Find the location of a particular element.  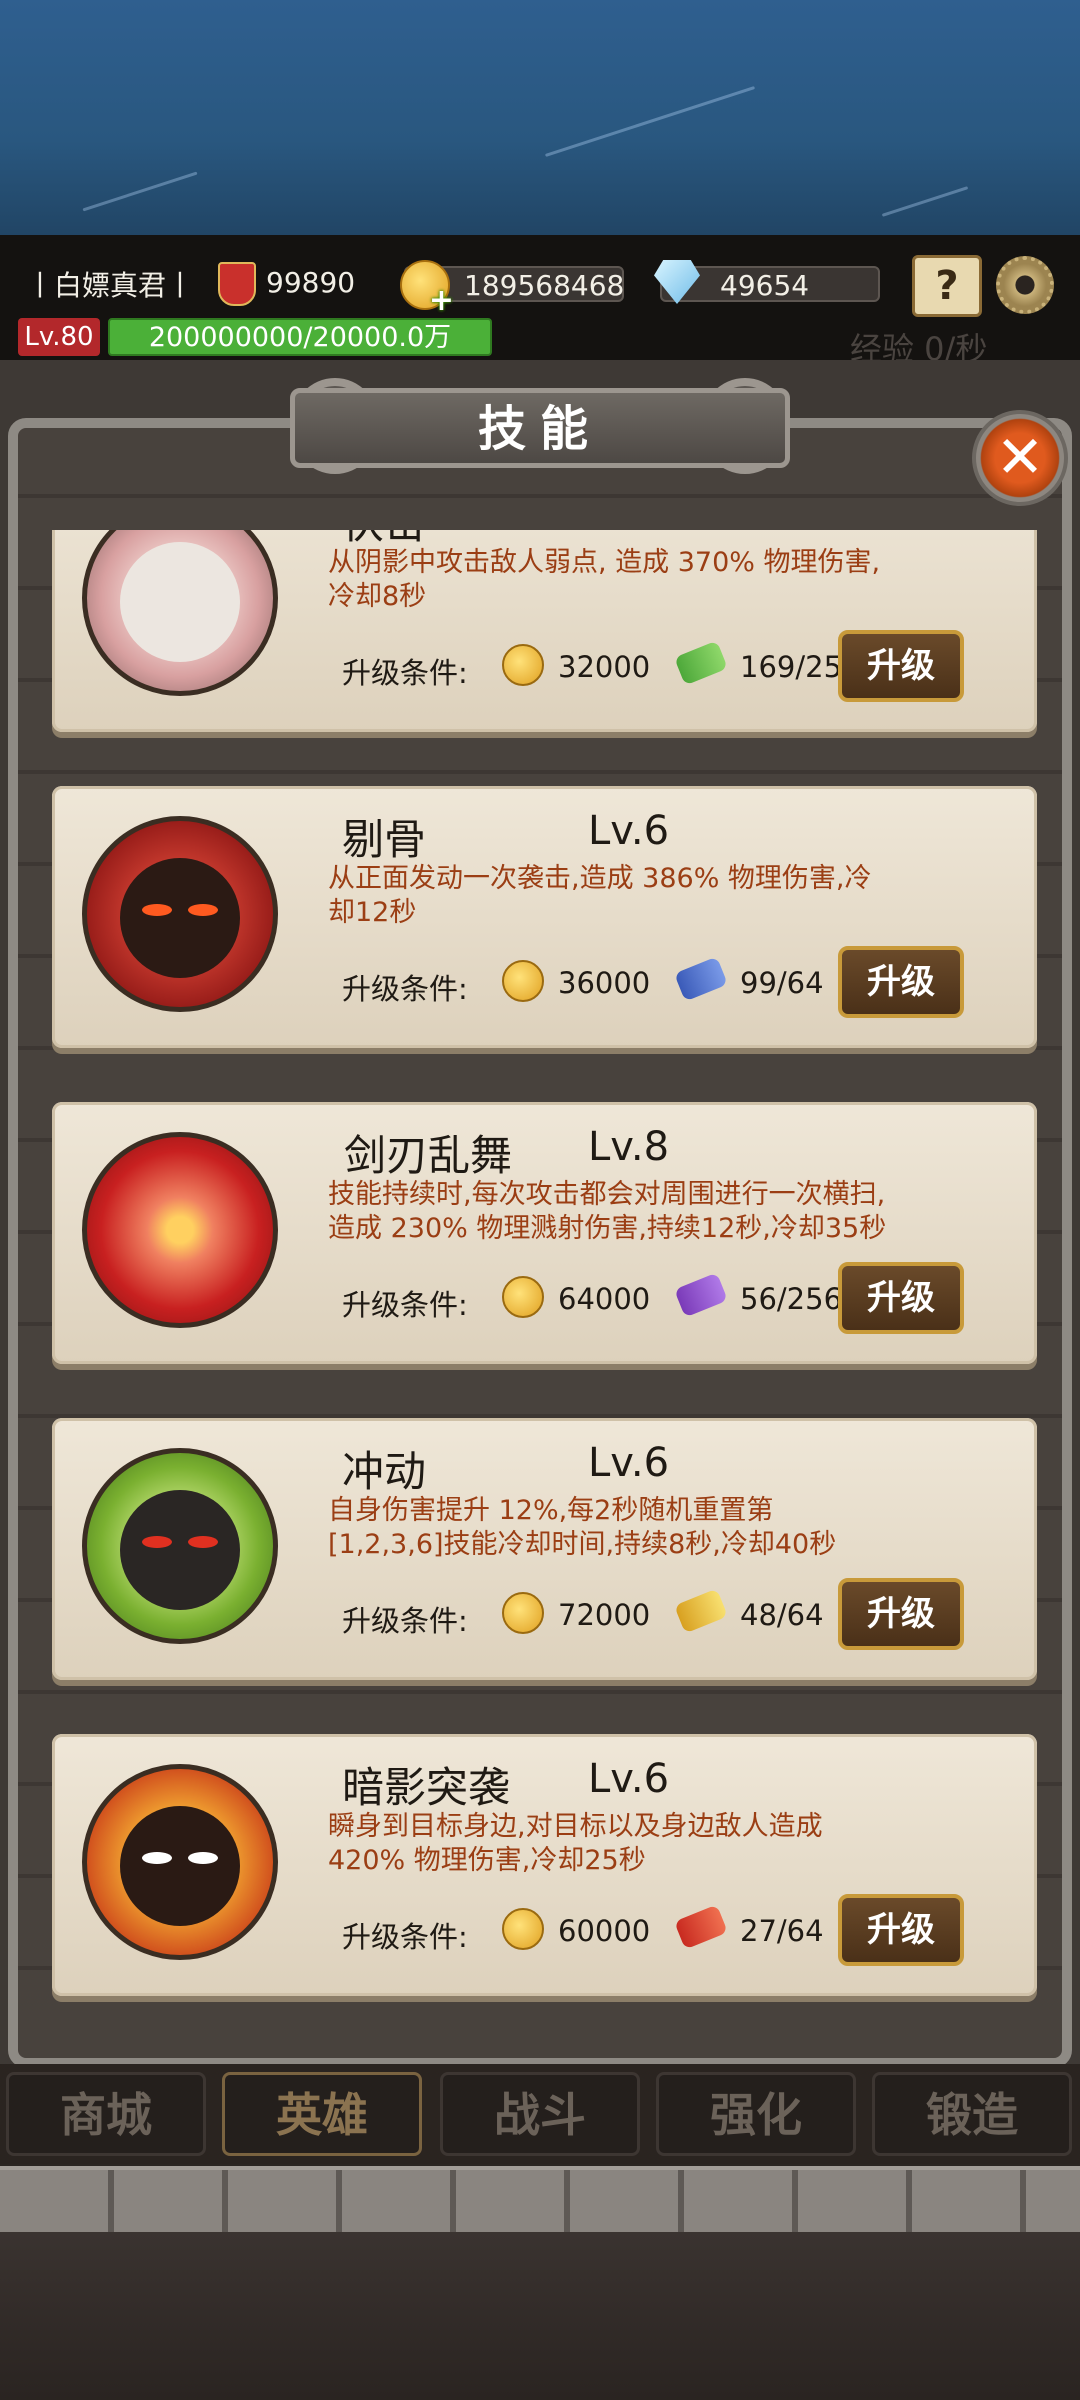

gold-cost: 60000 is located at coordinates (604, 1931).